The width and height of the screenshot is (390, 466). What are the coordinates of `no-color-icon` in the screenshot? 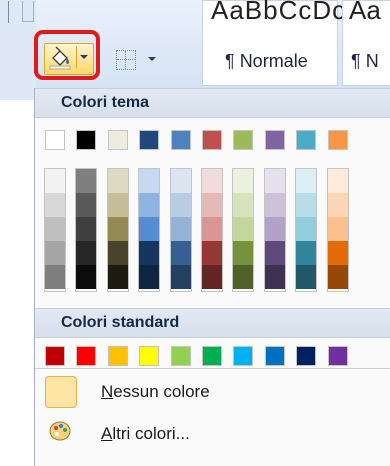 It's located at (61, 392).